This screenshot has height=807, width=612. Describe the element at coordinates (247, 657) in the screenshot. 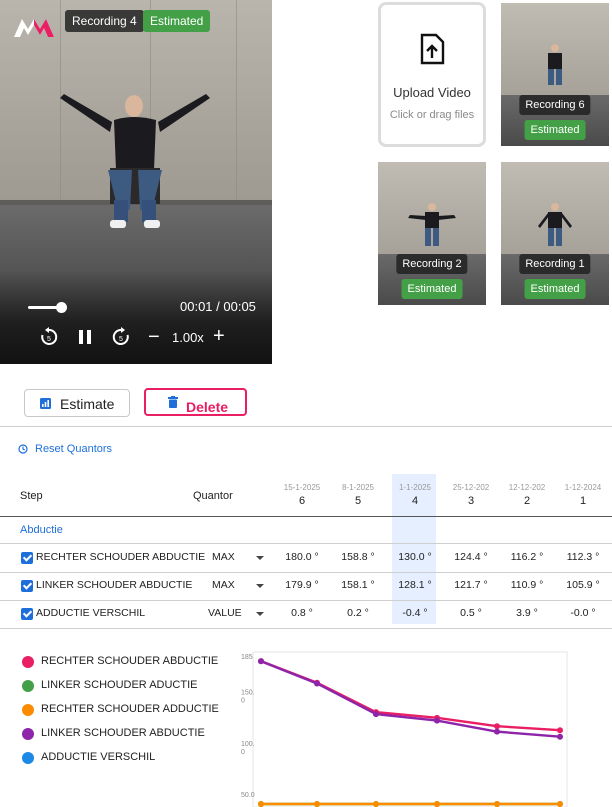

I see `y-tick-label: 185` at that location.